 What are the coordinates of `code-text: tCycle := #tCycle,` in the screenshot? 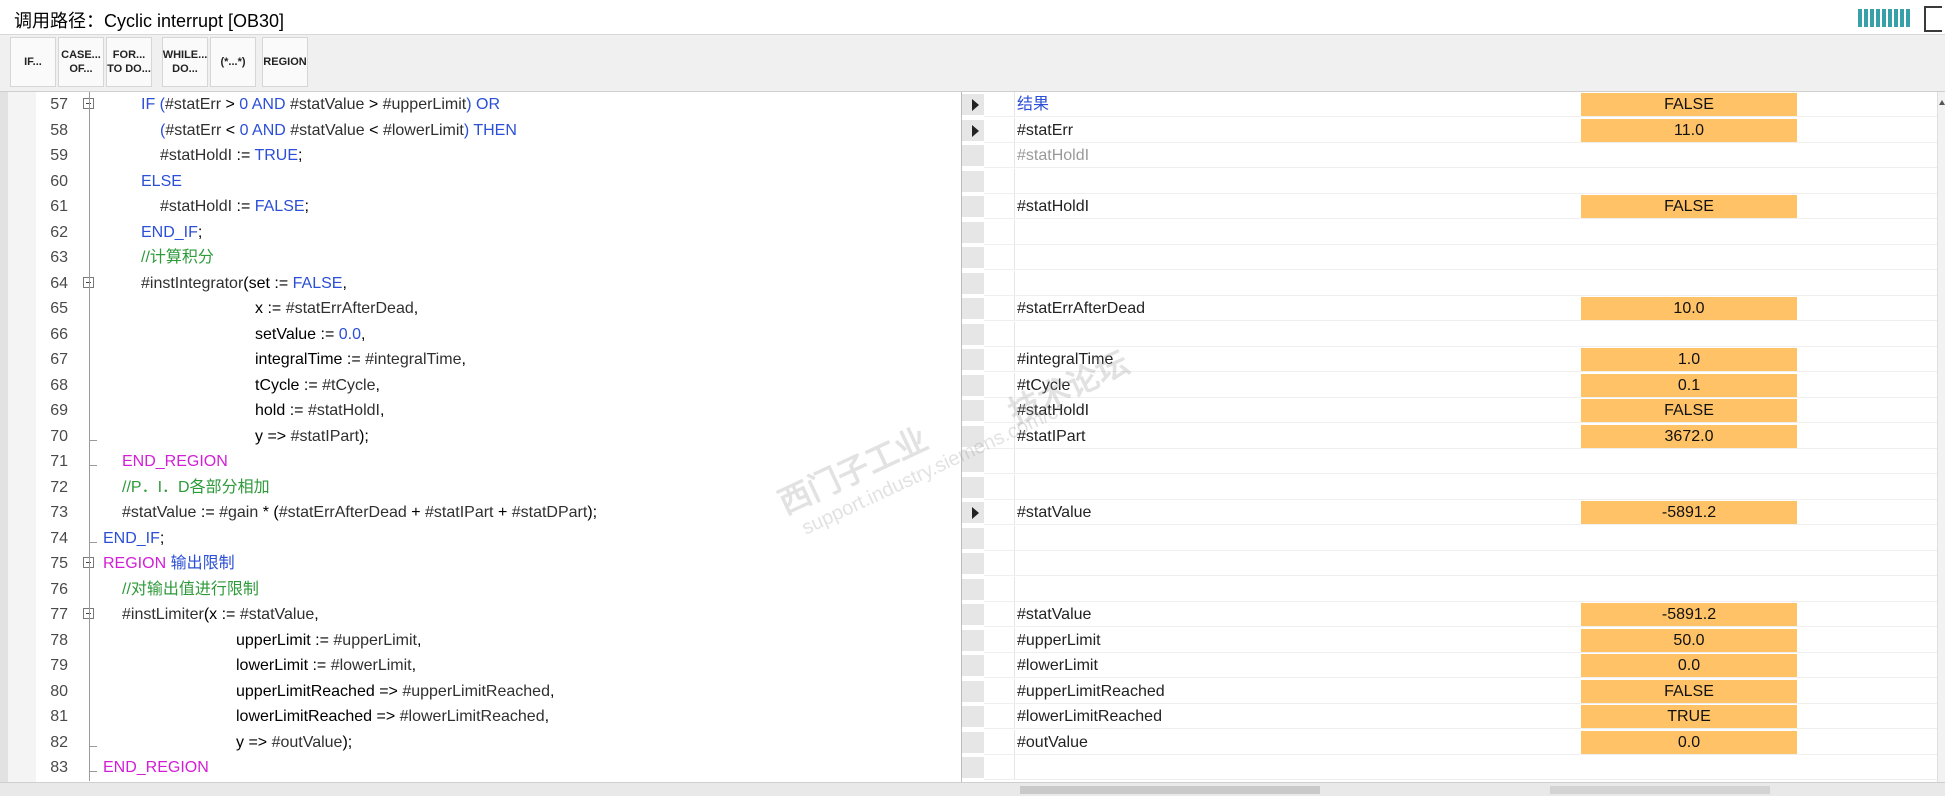 It's located at (317, 385).